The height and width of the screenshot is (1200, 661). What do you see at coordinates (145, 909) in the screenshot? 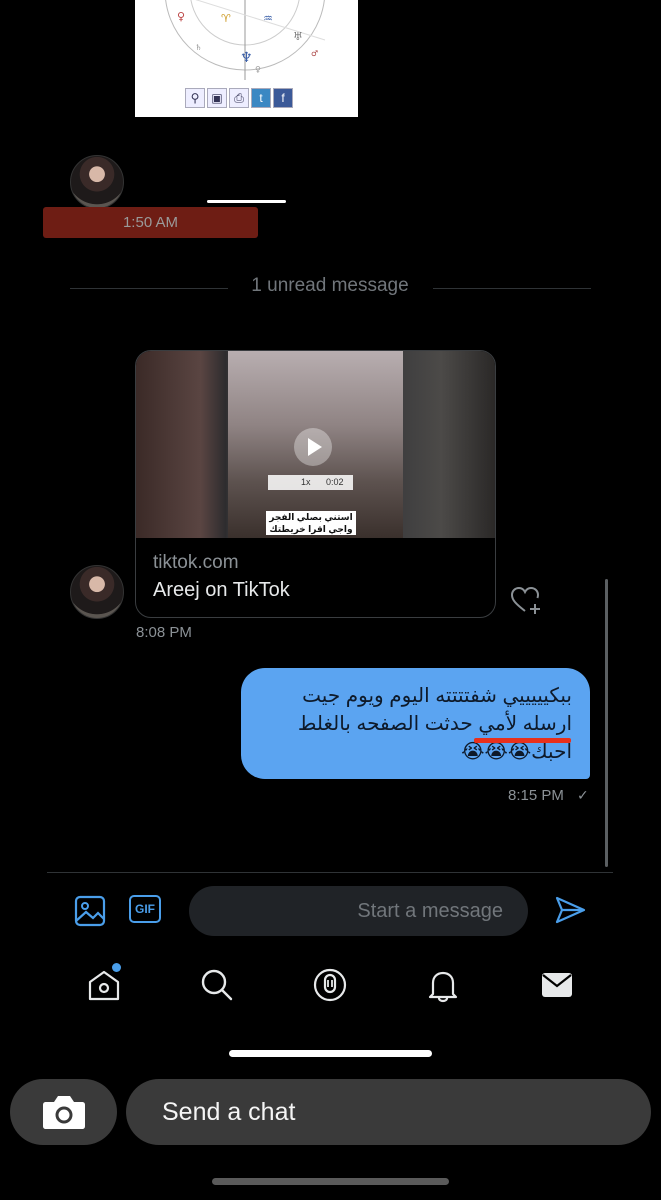
I see `gif-button: GIF` at bounding box center [145, 909].